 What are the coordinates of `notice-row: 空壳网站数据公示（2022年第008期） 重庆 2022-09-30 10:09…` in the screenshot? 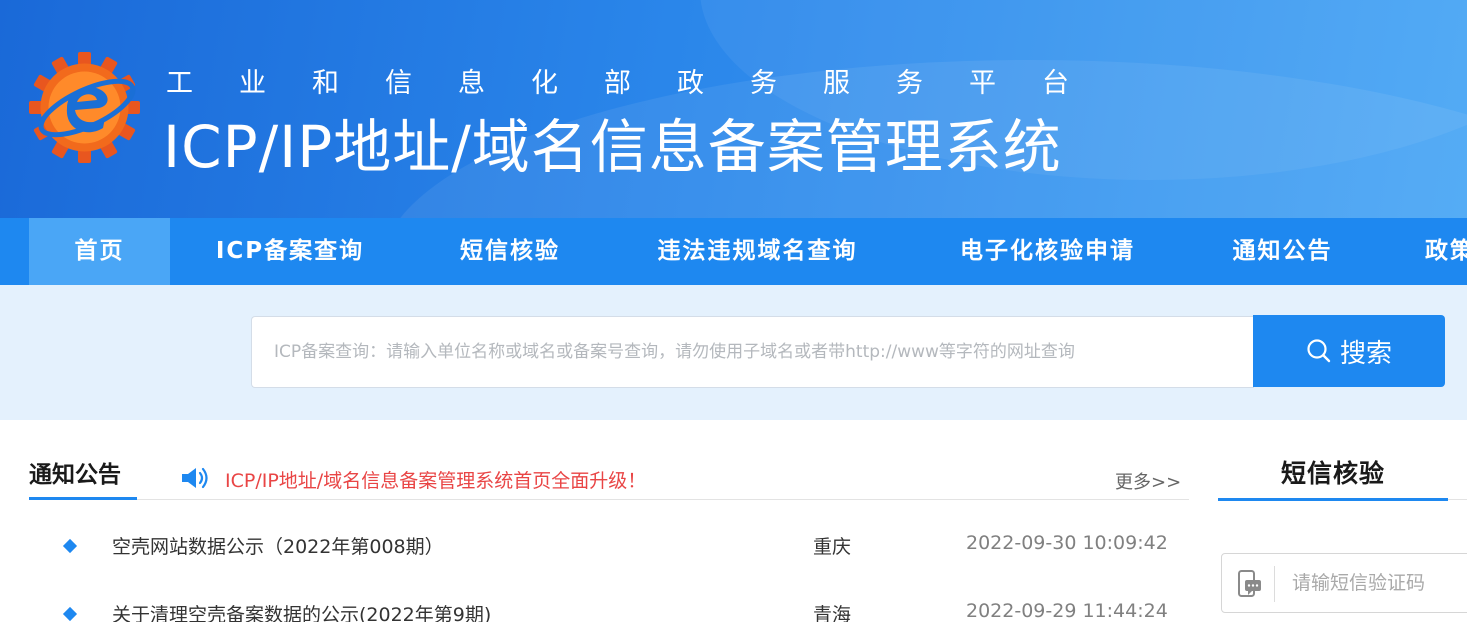 It's located at (595, 552).